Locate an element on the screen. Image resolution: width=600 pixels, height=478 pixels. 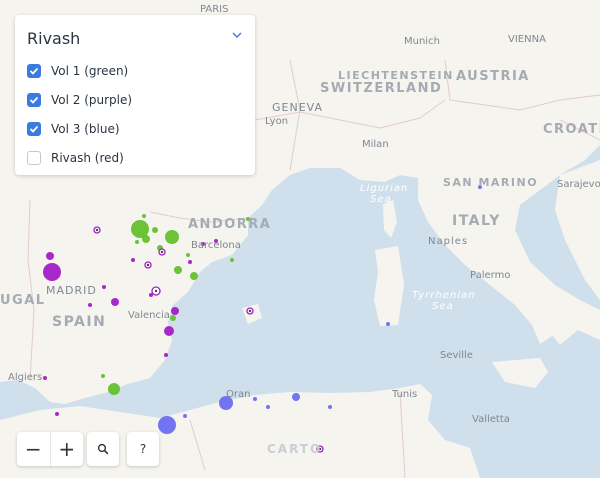
label-valletta: Valletta is located at coordinates (491, 419).